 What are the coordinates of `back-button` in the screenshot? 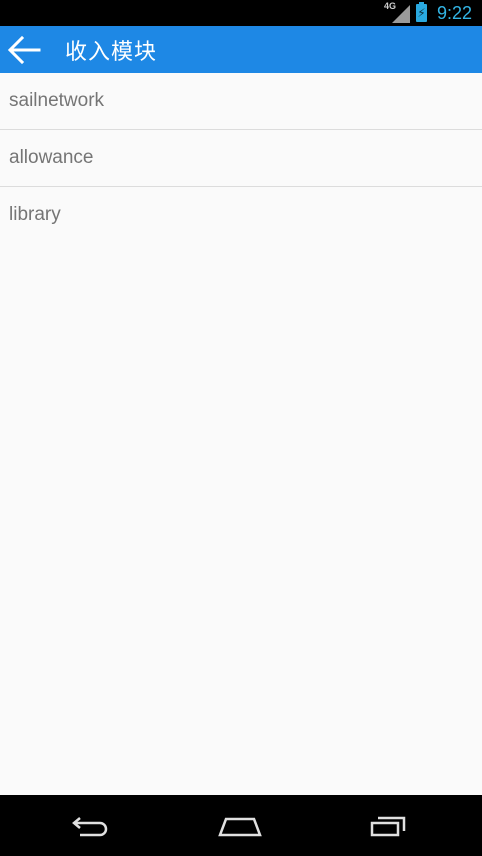 It's located at (24, 49).